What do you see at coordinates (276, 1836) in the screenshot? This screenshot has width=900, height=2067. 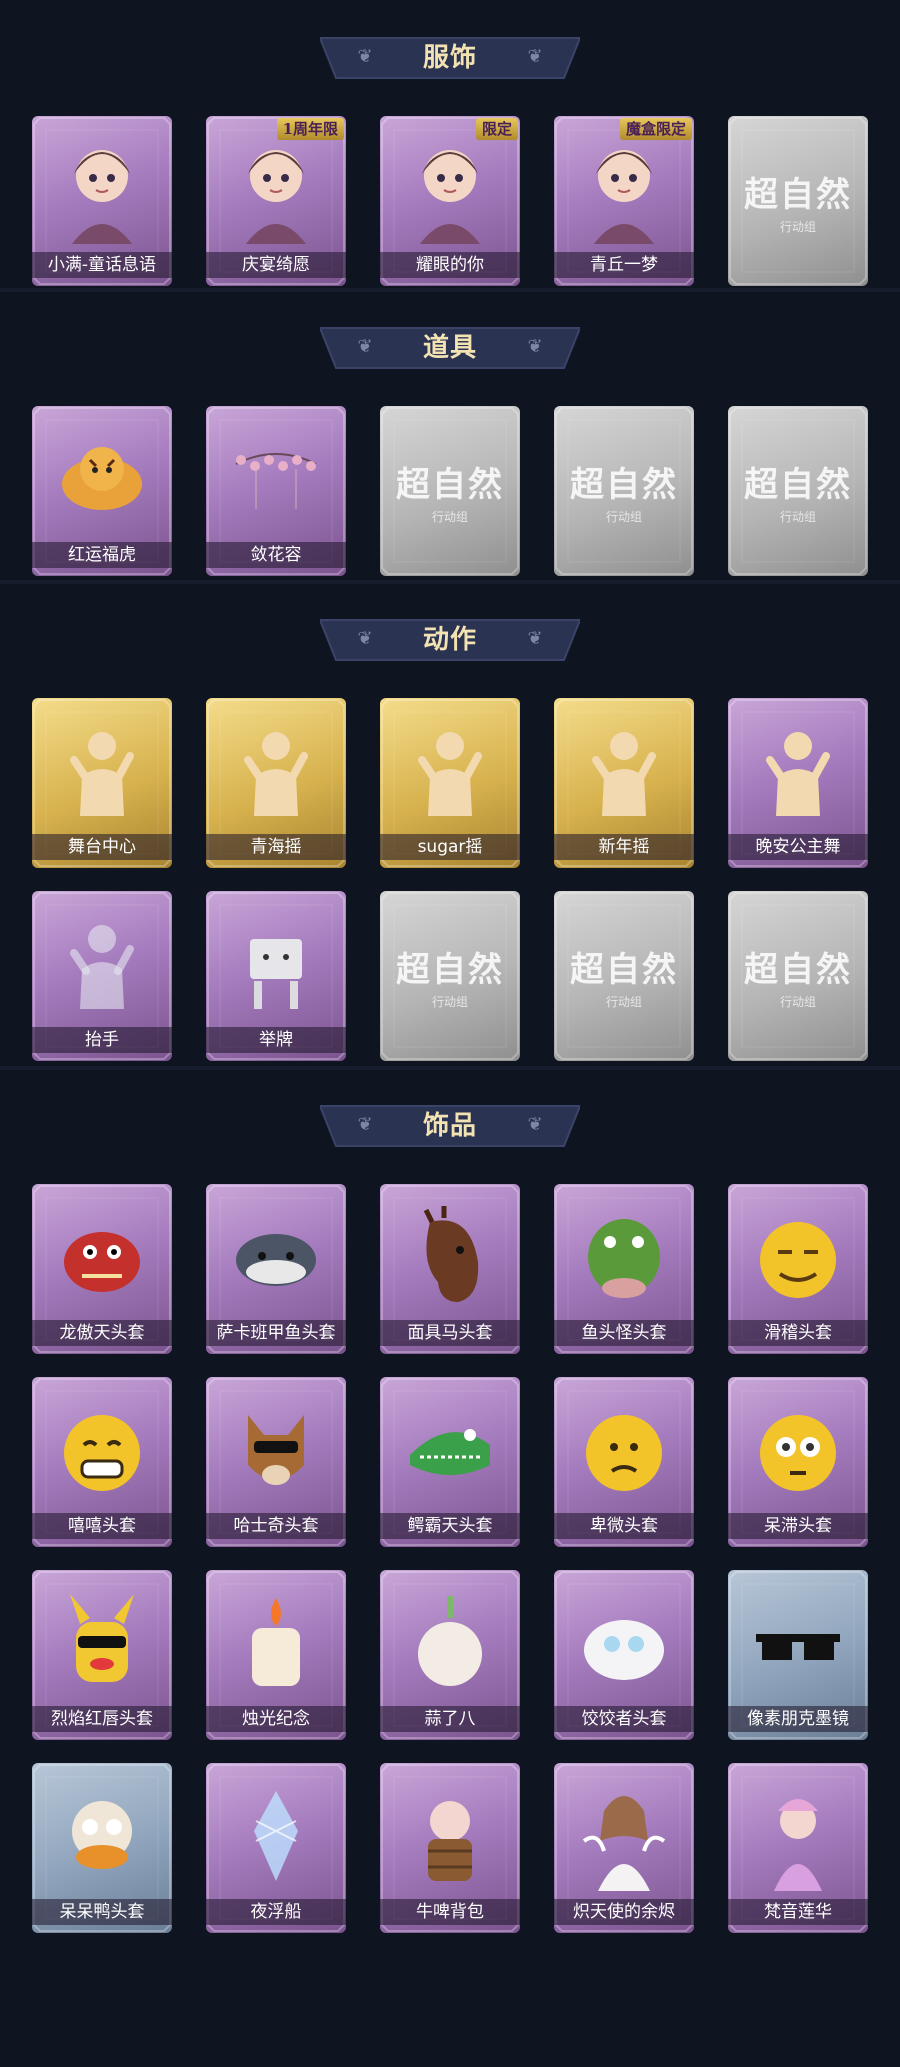 I see `crystal-icon` at bounding box center [276, 1836].